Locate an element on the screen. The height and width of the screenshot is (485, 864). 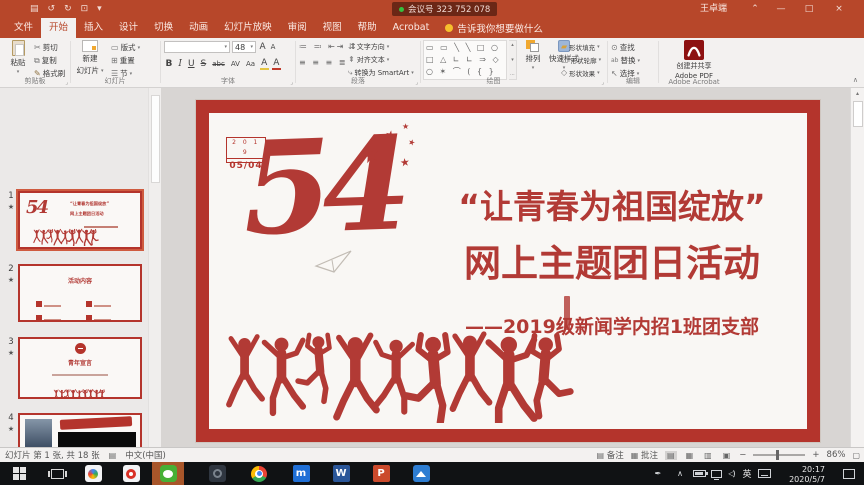
replace-button: ab 替换 ▾ is located at coordinates (625, 60).